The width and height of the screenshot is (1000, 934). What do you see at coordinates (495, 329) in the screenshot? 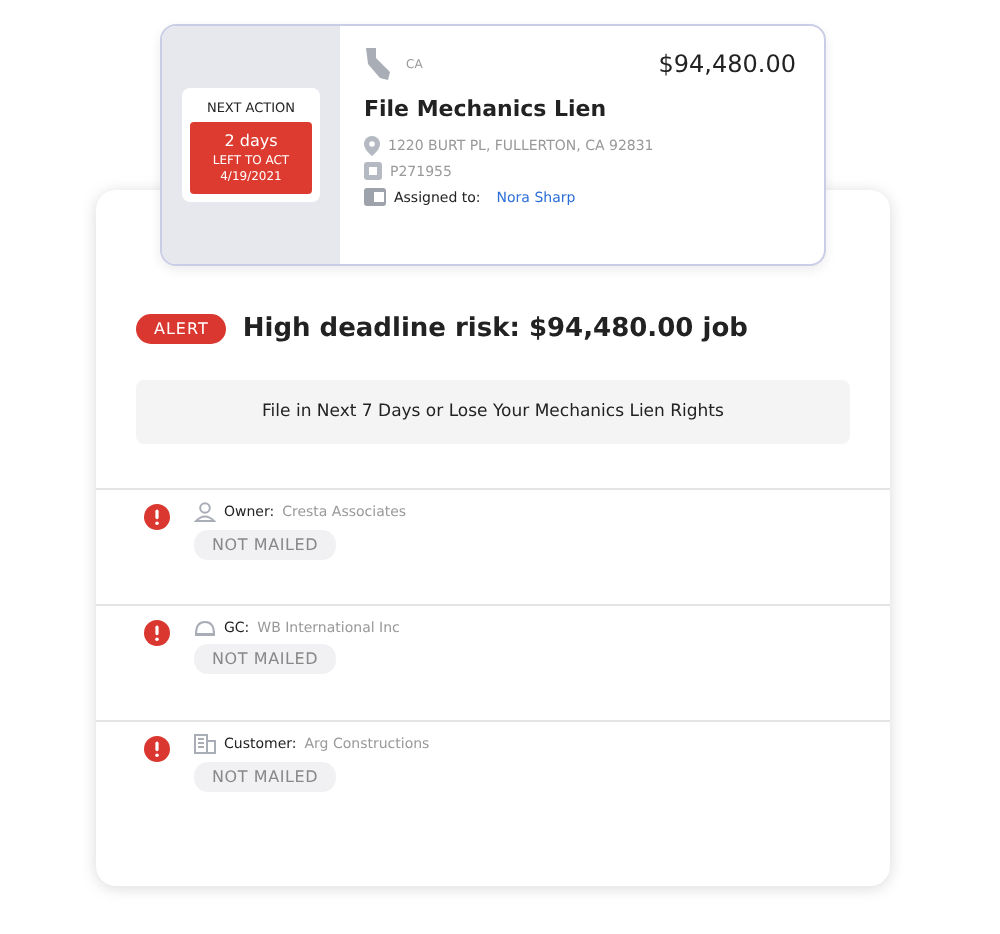
I see `alert-headline: High deadline risk: $94,480.00 job` at bounding box center [495, 329].